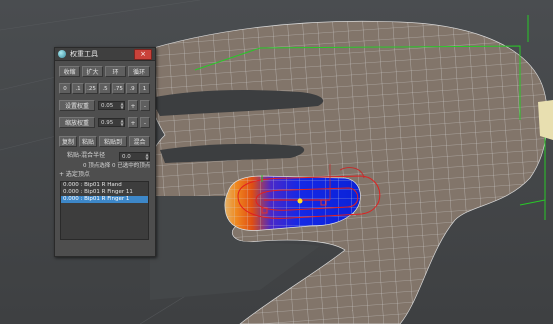  I want to click on ring-button: 环, so click(115, 71).